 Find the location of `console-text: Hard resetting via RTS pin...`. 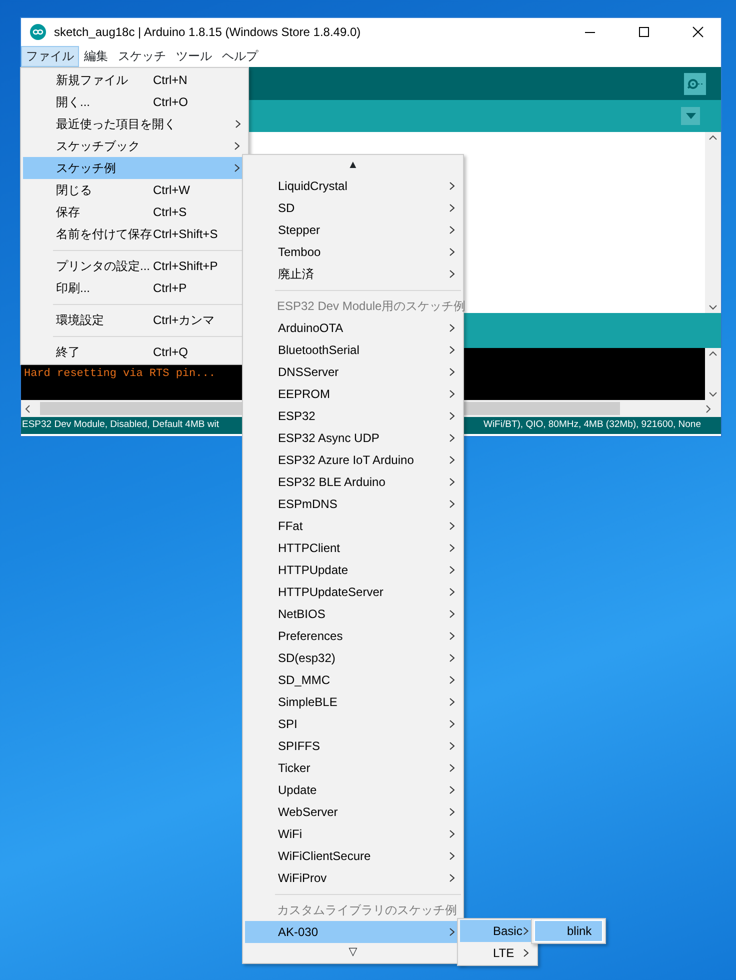

console-text: Hard resetting via RTS pin... is located at coordinates (120, 374).